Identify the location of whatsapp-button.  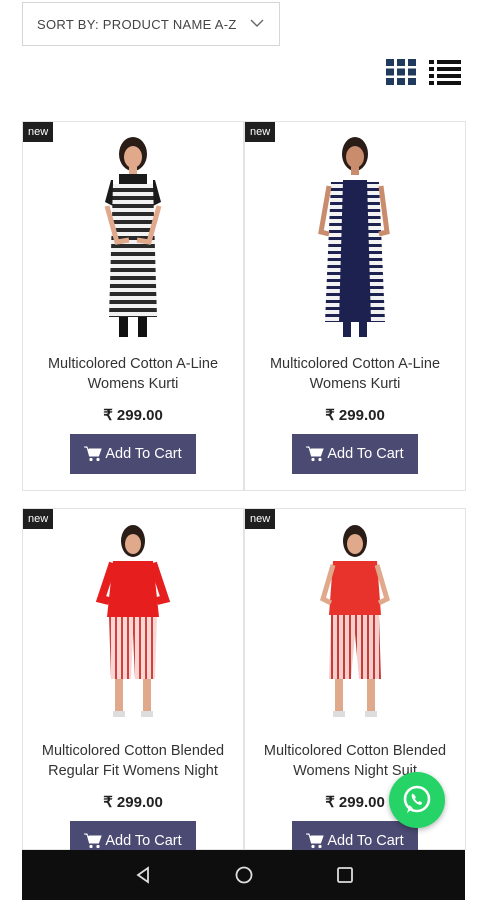
(417, 800).